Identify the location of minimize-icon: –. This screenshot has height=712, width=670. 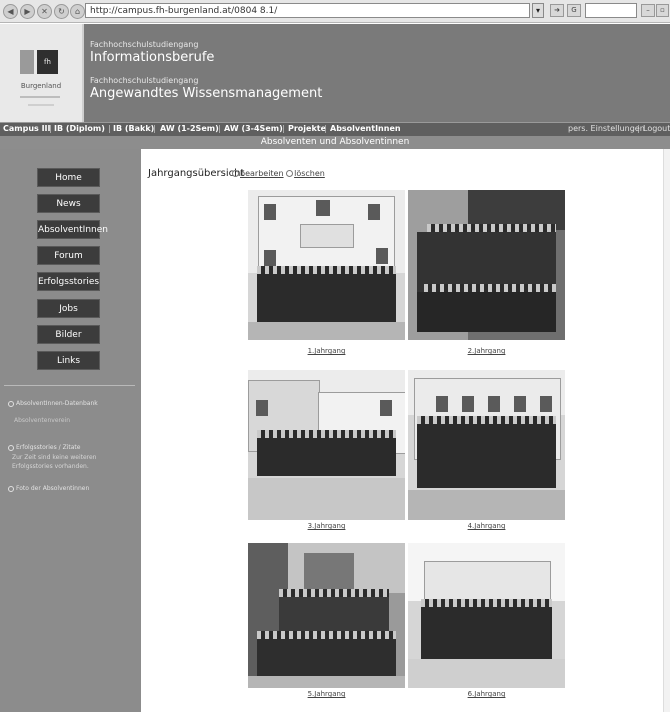
(648, 10).